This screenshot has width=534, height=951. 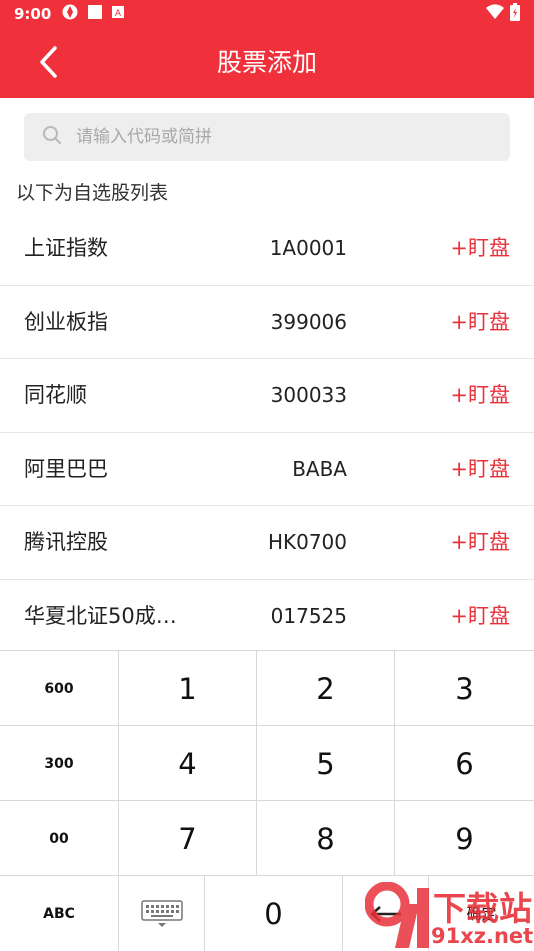 I want to click on backspace-icon, so click(x=385, y=913).